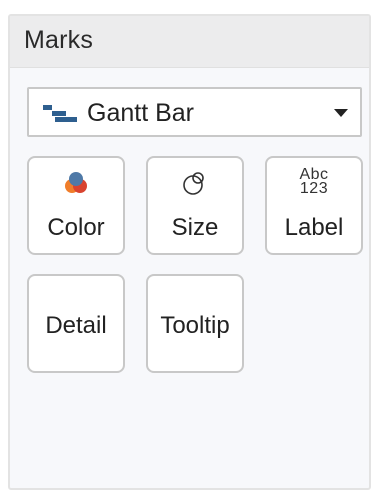 The height and width of the screenshot is (499, 382). Describe the element at coordinates (60, 113) in the screenshot. I see `gantt-bar-icon` at that location.